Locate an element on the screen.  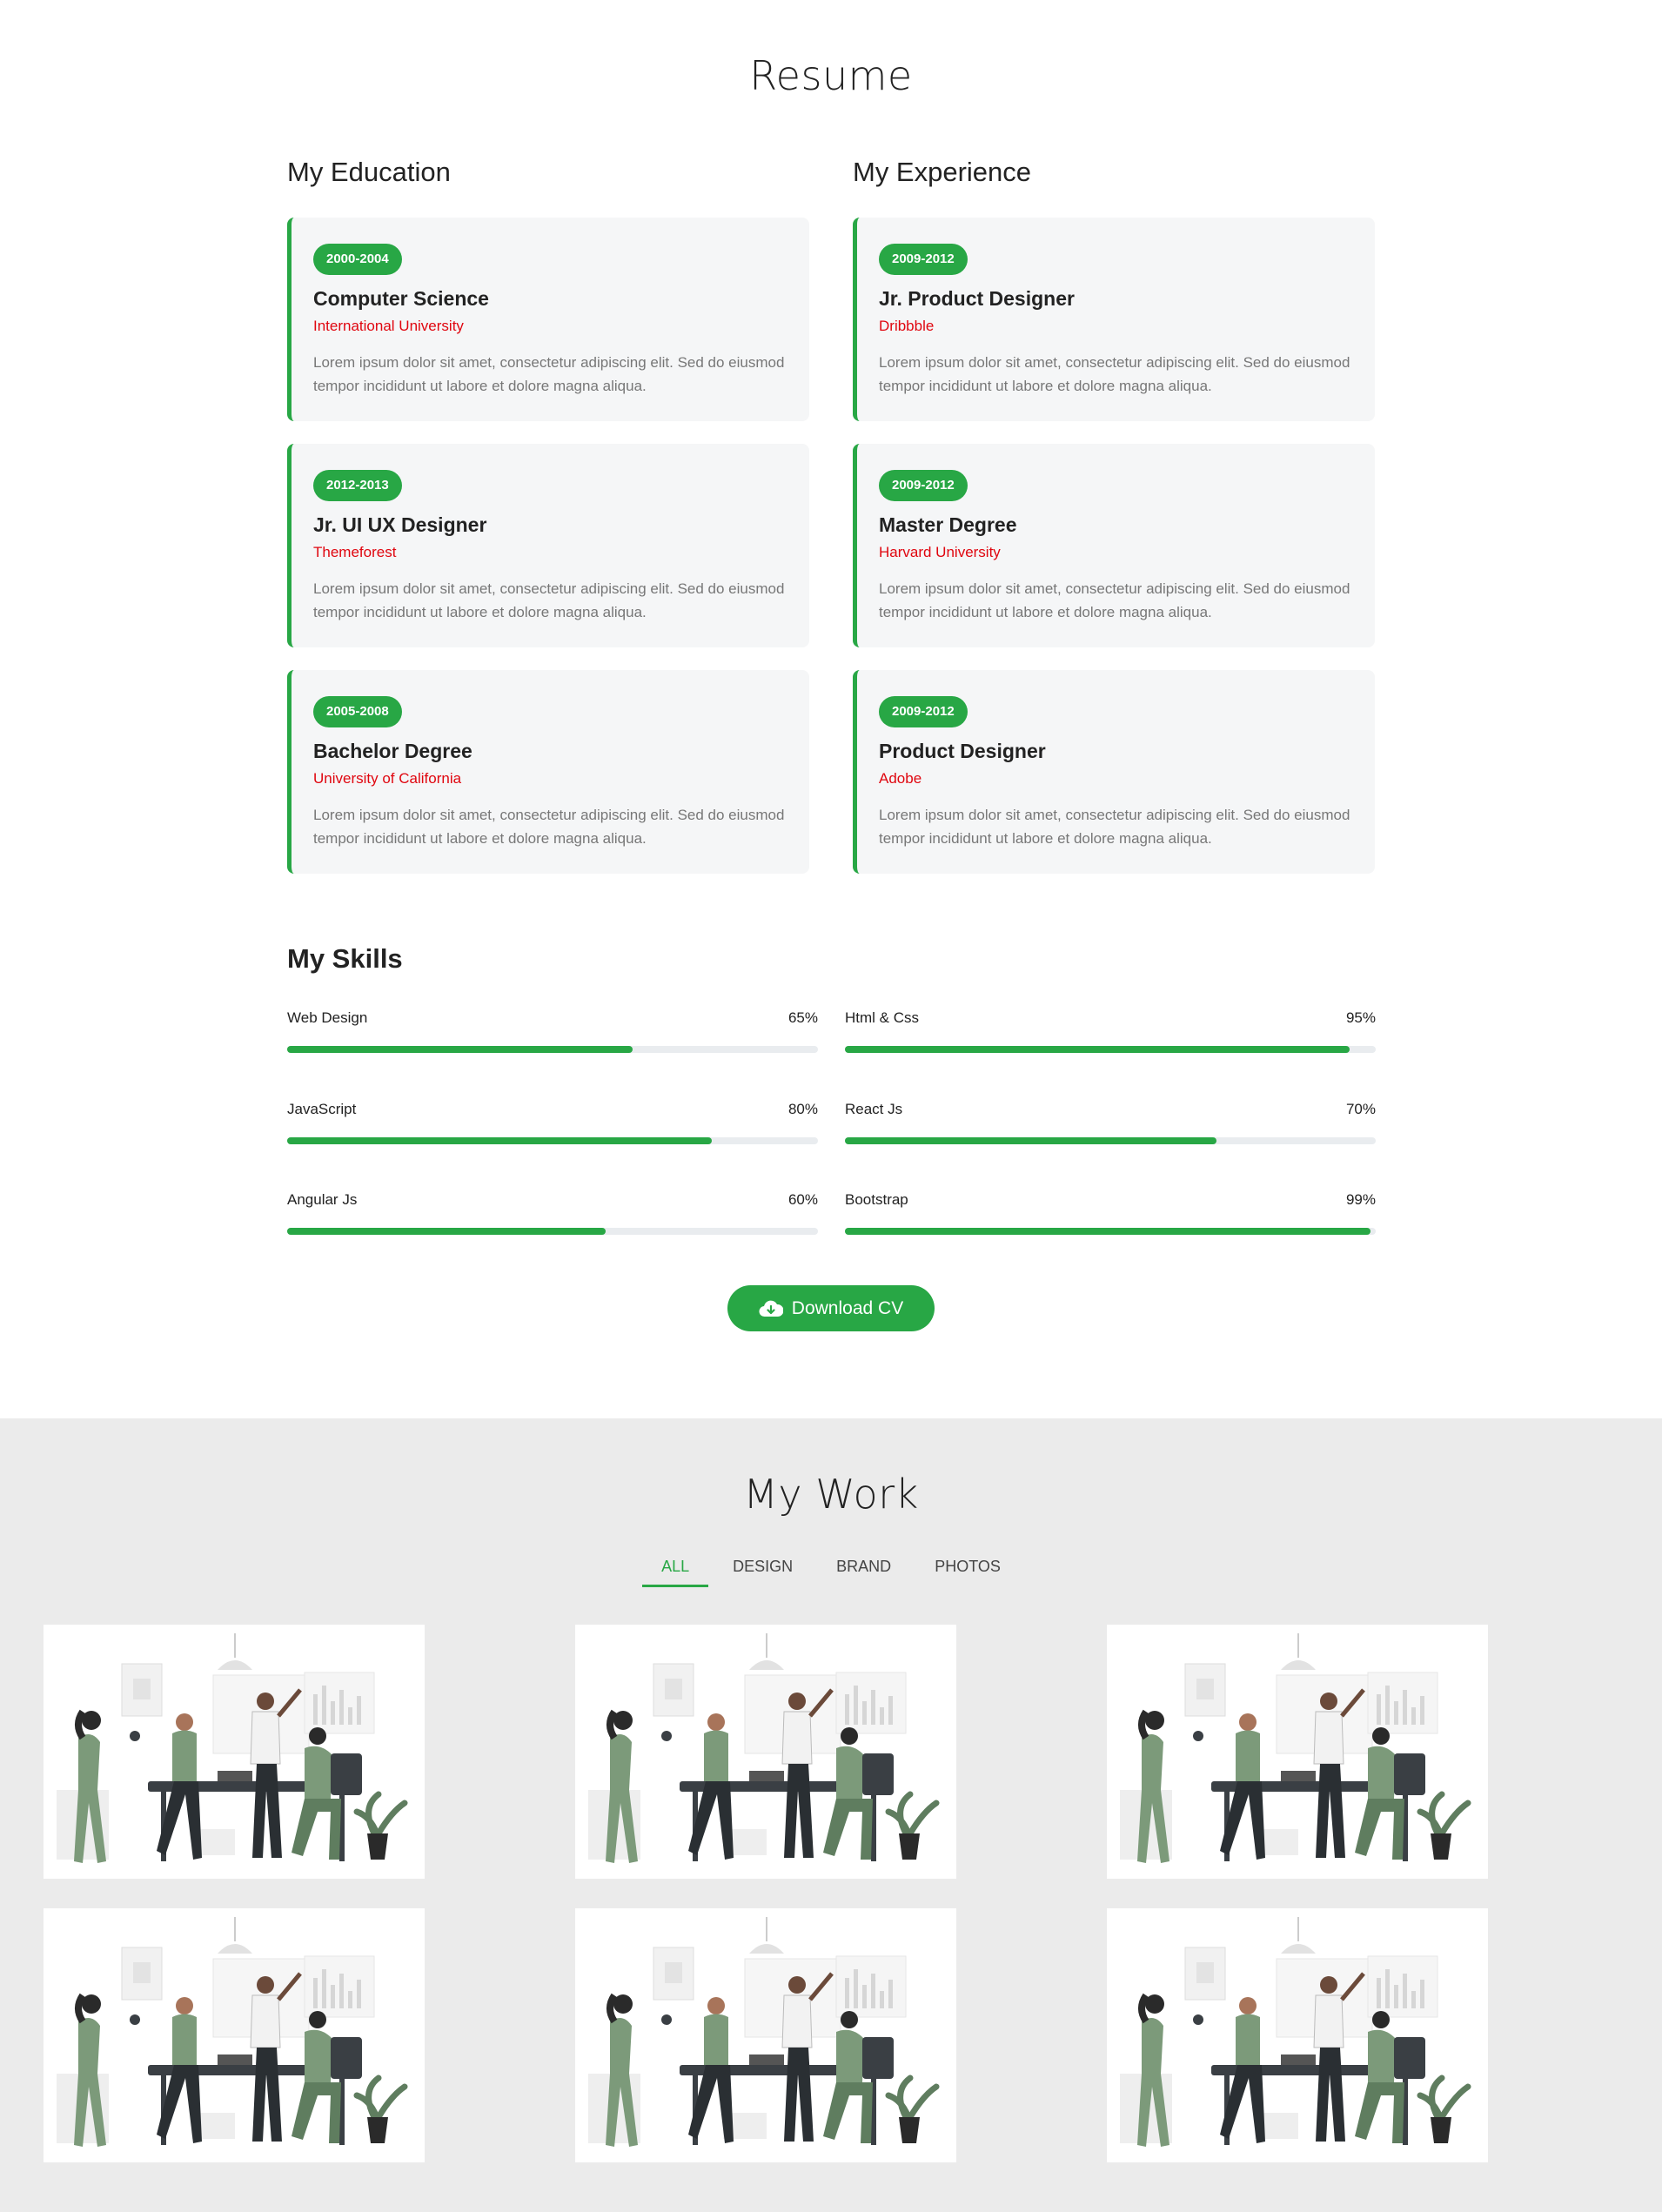
skill-percent: 95% is located at coordinates (1360, 1017).